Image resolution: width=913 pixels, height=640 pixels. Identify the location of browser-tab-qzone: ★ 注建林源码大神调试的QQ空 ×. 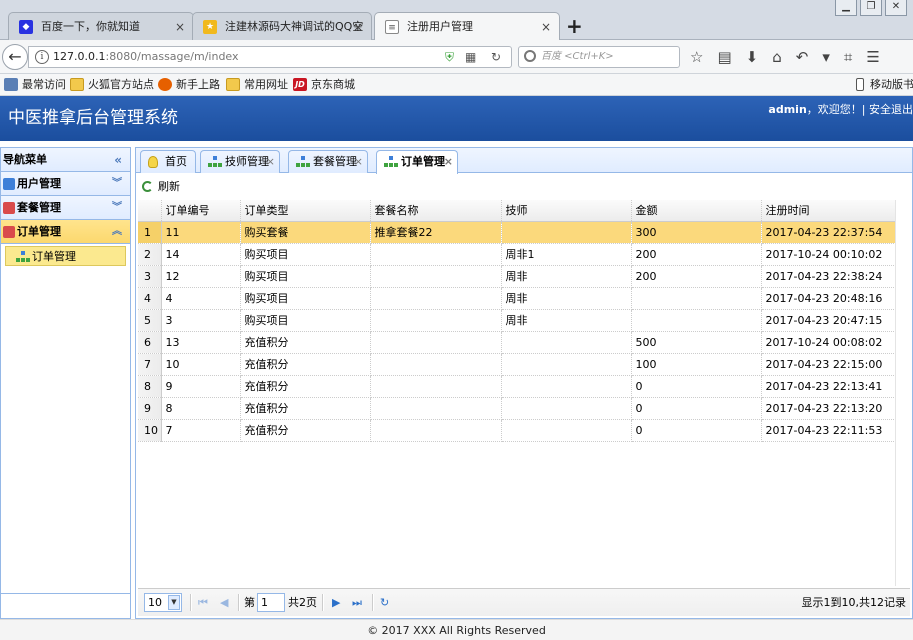
(282, 26).